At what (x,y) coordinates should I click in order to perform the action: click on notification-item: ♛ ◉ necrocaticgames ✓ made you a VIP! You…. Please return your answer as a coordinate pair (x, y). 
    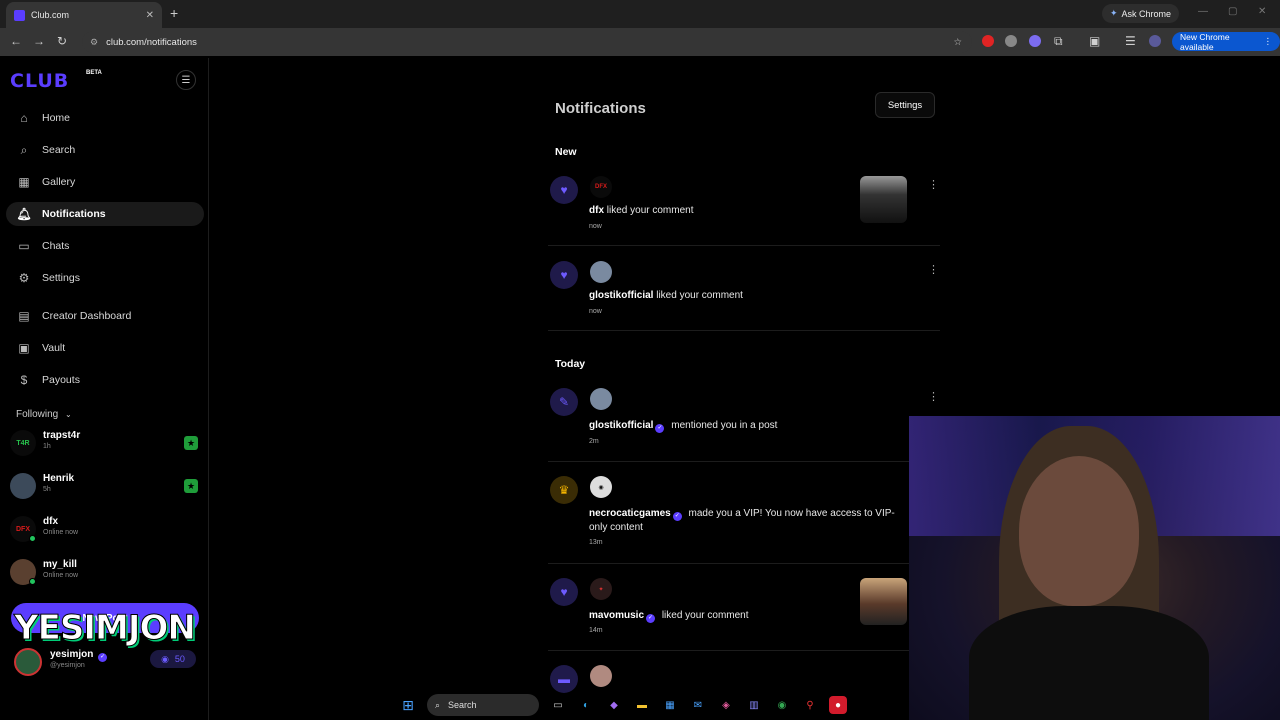
    Looking at the image, I should click on (744, 520).